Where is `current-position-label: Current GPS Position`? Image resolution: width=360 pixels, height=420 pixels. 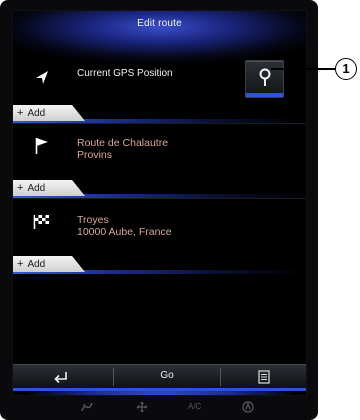 current-position-label: Current GPS Position is located at coordinates (125, 73).